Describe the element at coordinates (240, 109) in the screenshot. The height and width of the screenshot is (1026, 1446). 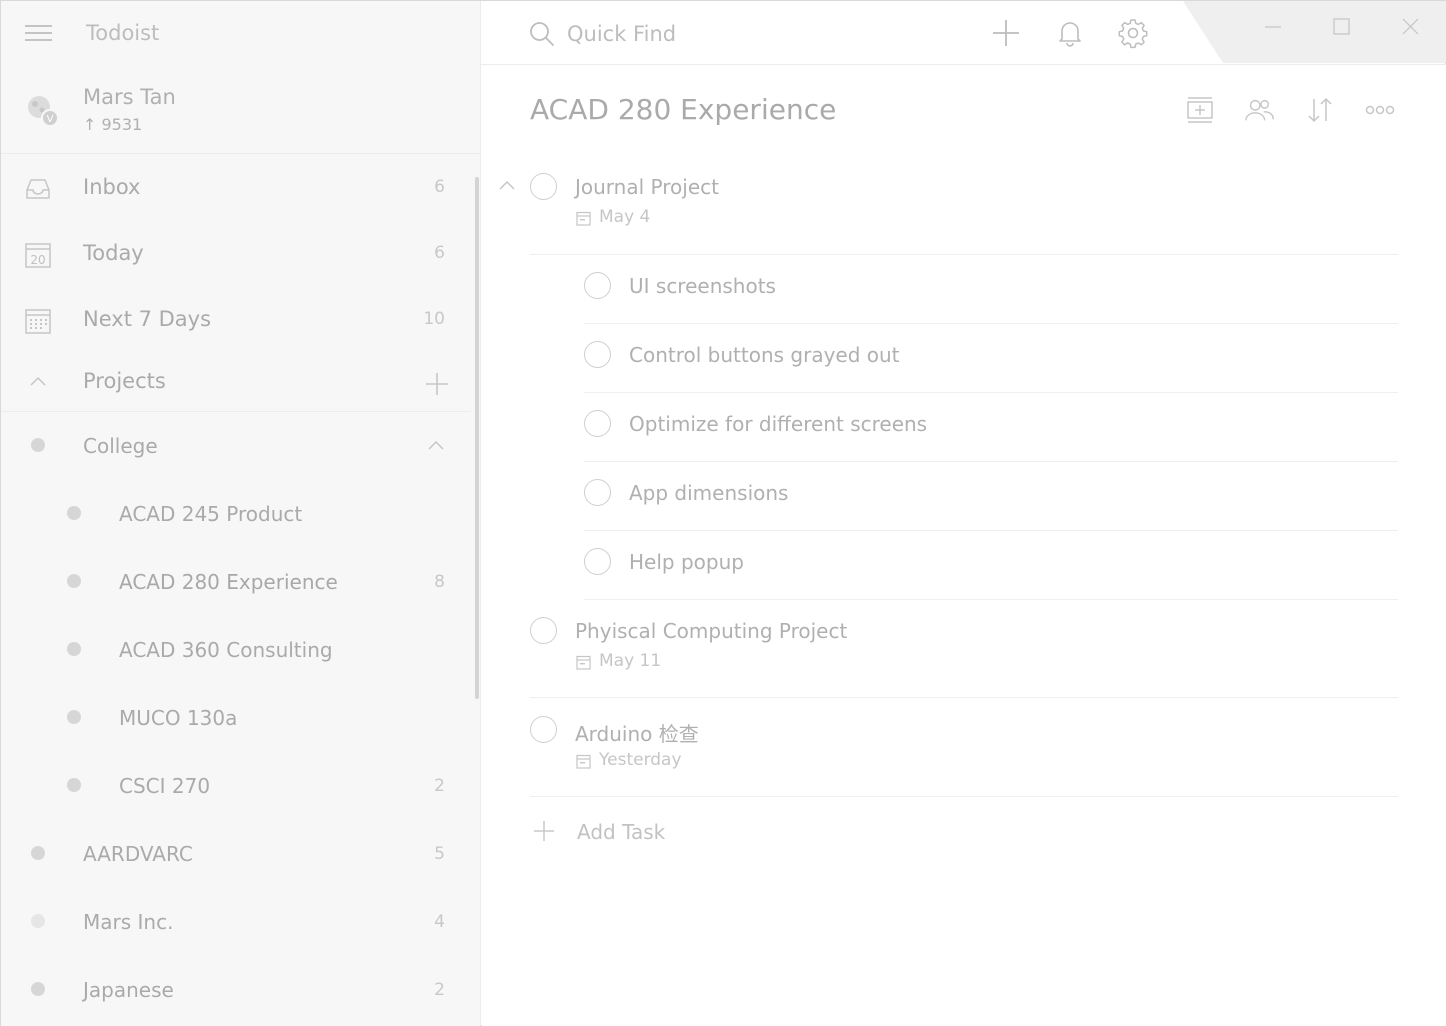
I see `user-profile: V Mars Tan ↑ 9531` at that location.